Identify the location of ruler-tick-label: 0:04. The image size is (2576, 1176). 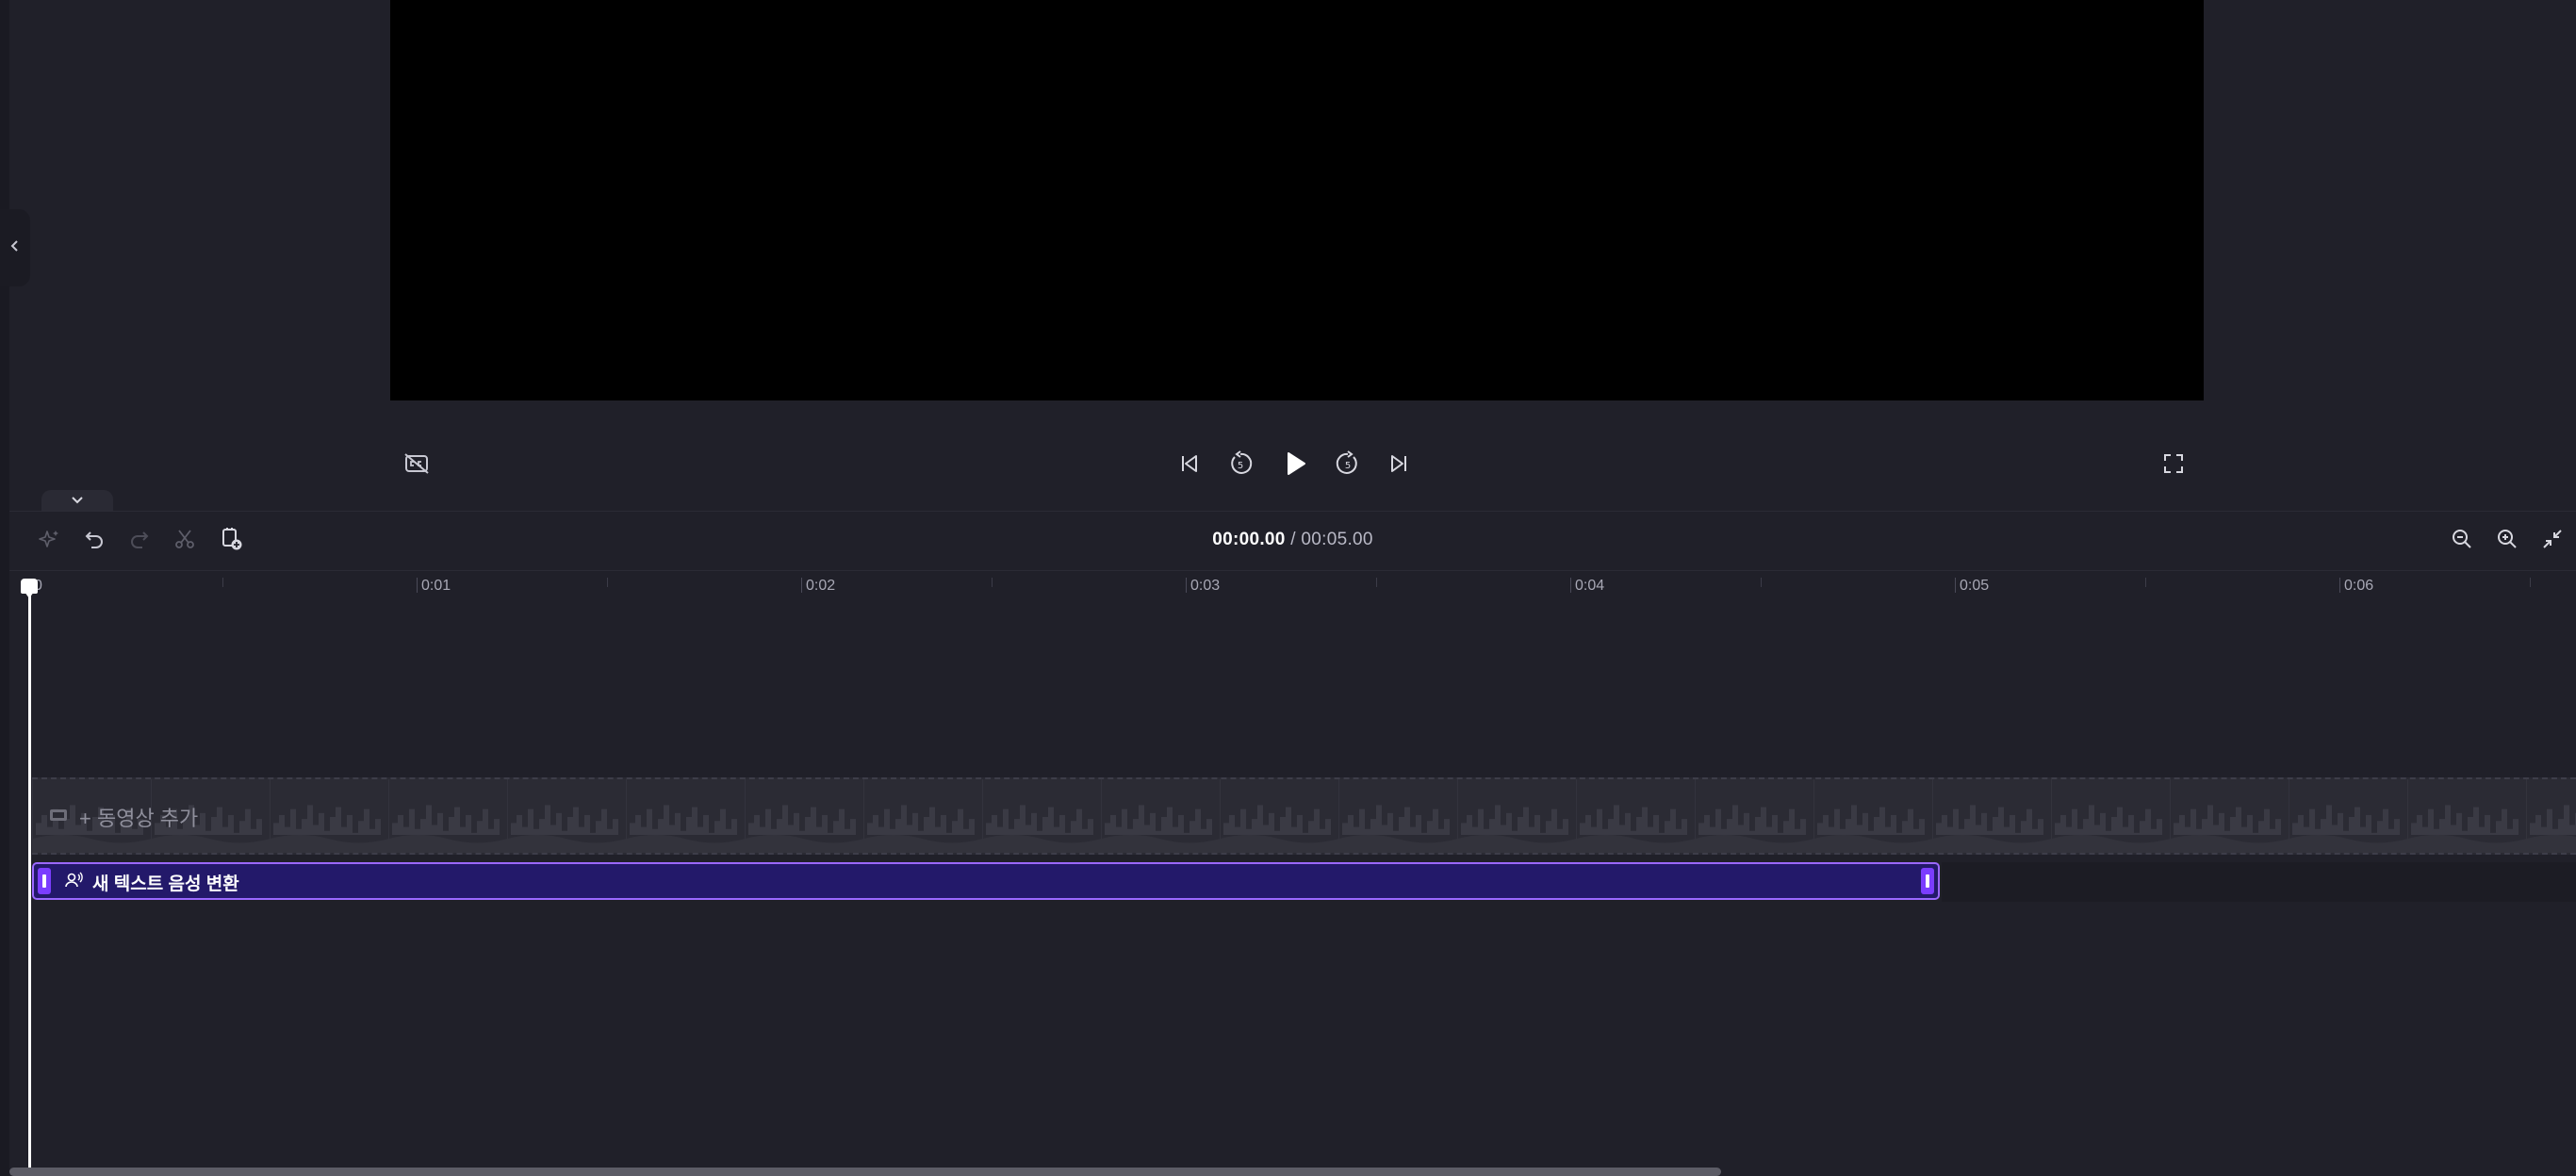
(1590, 586).